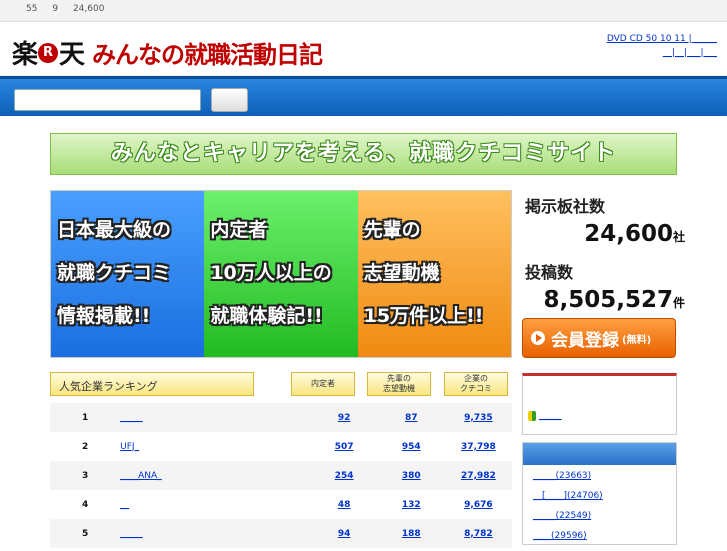 This screenshot has height=551, width=727. What do you see at coordinates (411, 418) in the screenshot?
I see `motivation-count-link: 87` at bounding box center [411, 418].